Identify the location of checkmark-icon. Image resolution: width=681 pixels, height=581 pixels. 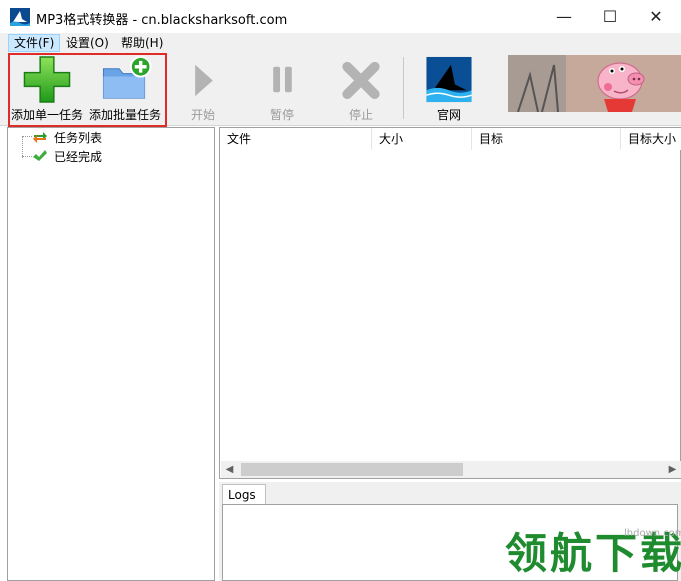
(40, 155).